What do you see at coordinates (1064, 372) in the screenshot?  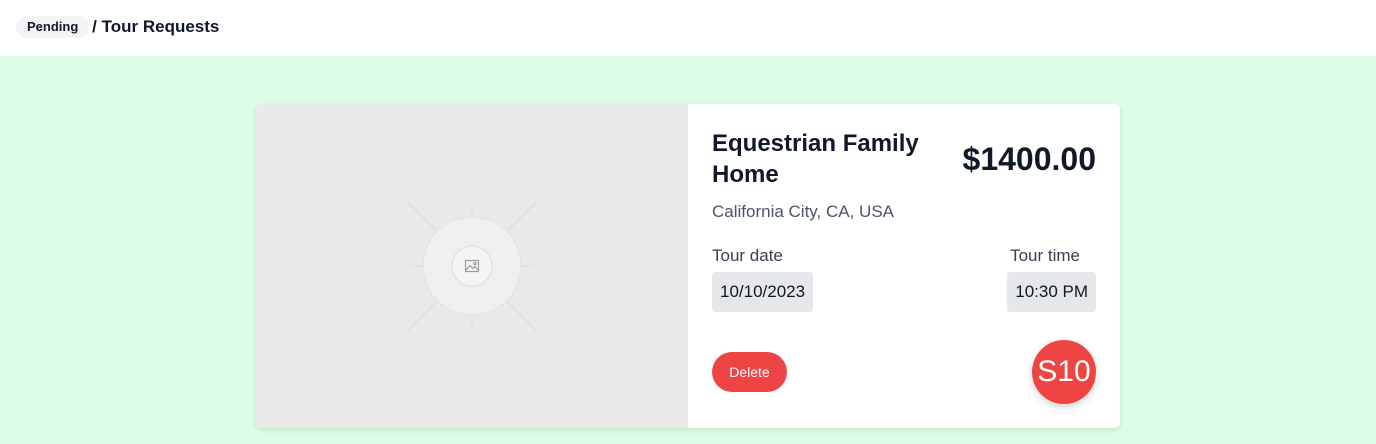 I see `avatar: S10` at bounding box center [1064, 372].